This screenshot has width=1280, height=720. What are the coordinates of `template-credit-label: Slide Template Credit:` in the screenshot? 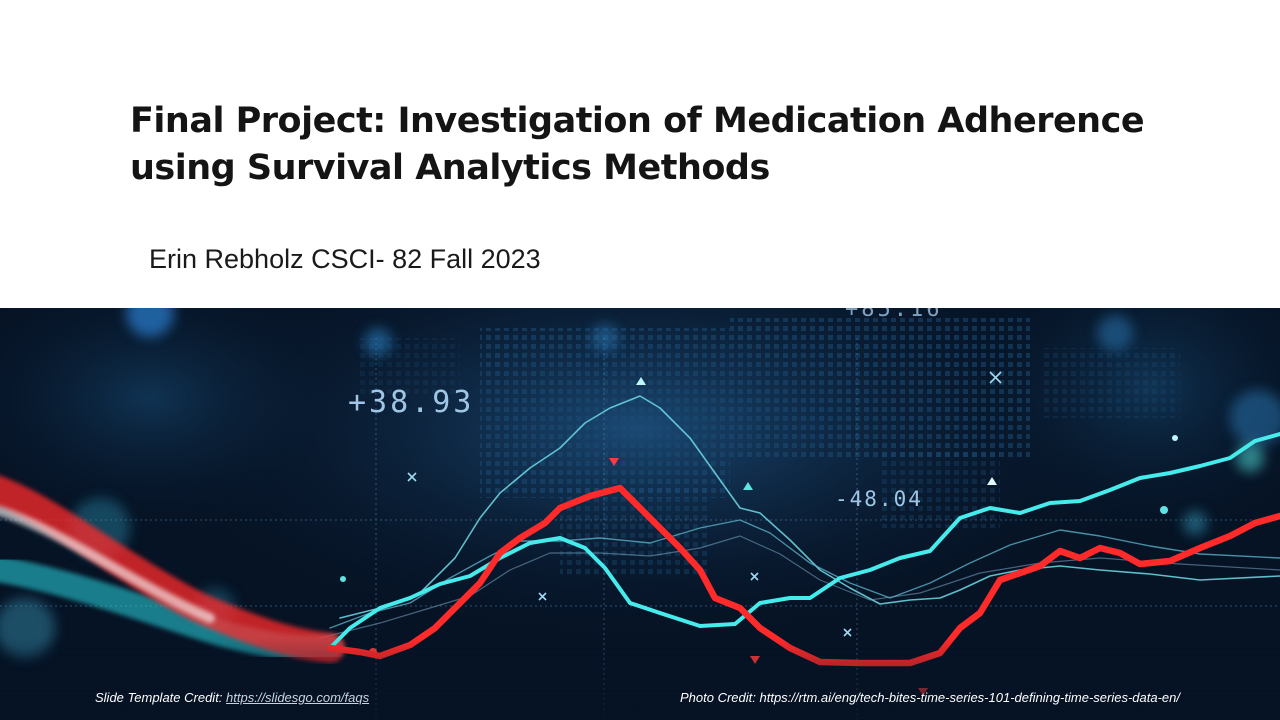 It's located at (161, 697).